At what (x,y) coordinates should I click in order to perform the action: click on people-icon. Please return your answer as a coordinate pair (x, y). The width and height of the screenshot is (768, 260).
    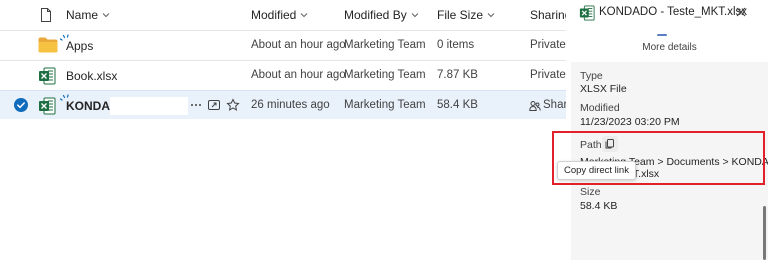
    Looking at the image, I should click on (535, 106).